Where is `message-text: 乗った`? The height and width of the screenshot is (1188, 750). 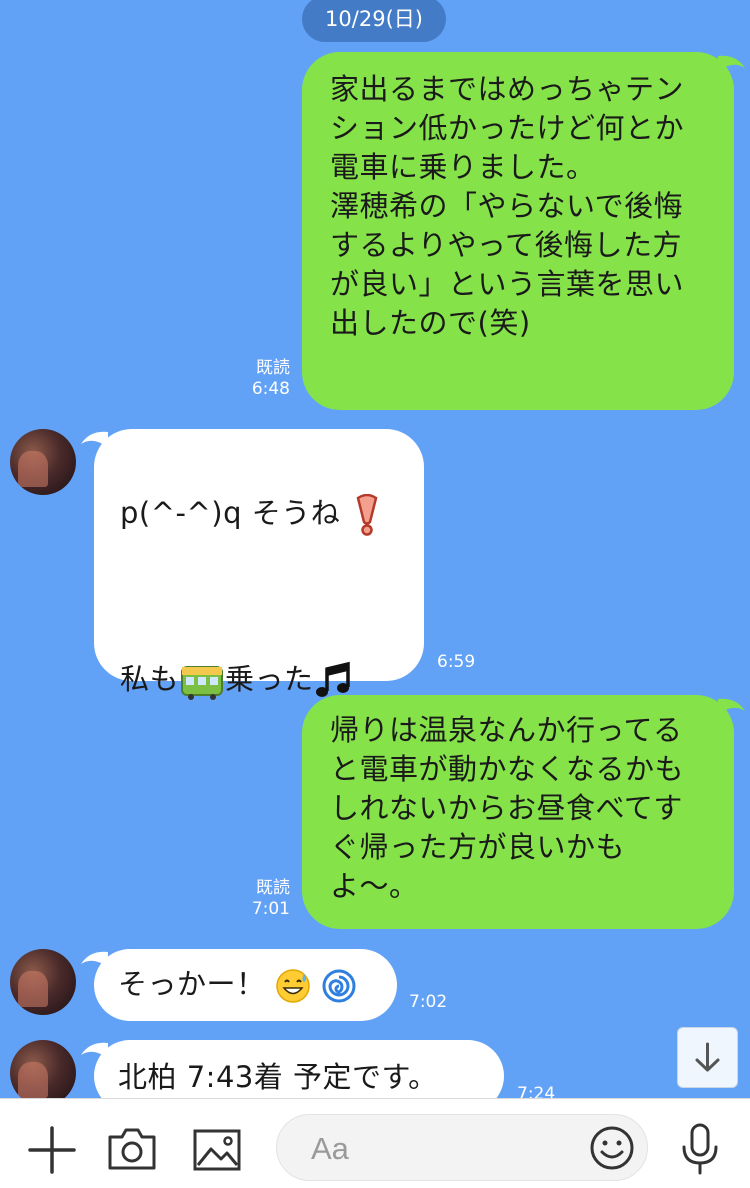
message-text: 乗った is located at coordinates (269, 679).